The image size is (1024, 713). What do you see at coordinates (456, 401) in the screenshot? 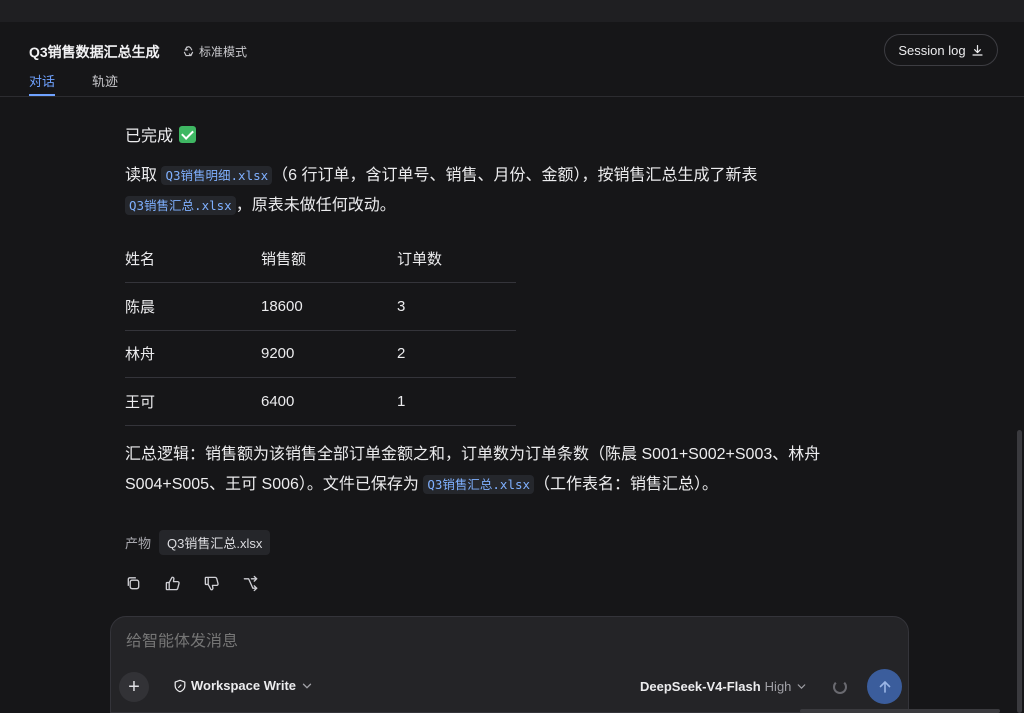
I see `table-cell: 1` at bounding box center [456, 401].